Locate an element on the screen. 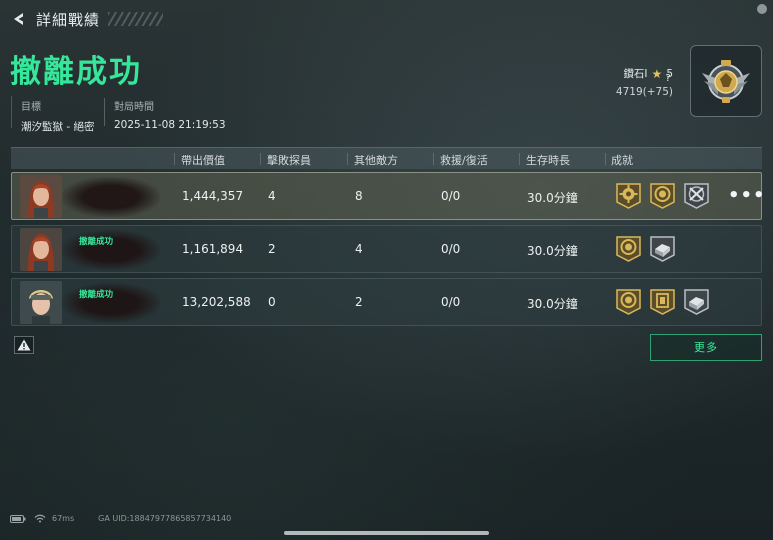 This screenshot has width=773, height=540. header-rescue: 救援/復活 is located at coordinates (464, 160).